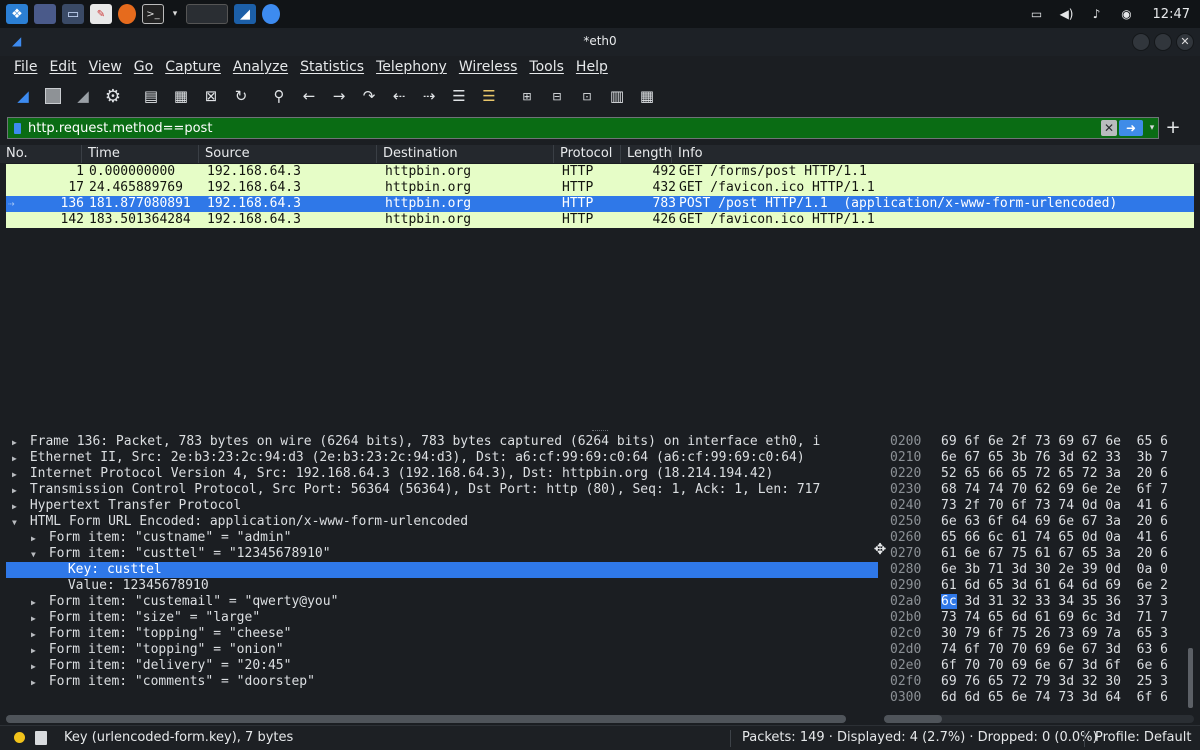 This screenshot has height=750, width=1200. Describe the element at coordinates (1042, 570) in the screenshot. I see `hex-row: 0280 6e 3b 71 3d 30 2e 39 0d 0a 0` at that location.